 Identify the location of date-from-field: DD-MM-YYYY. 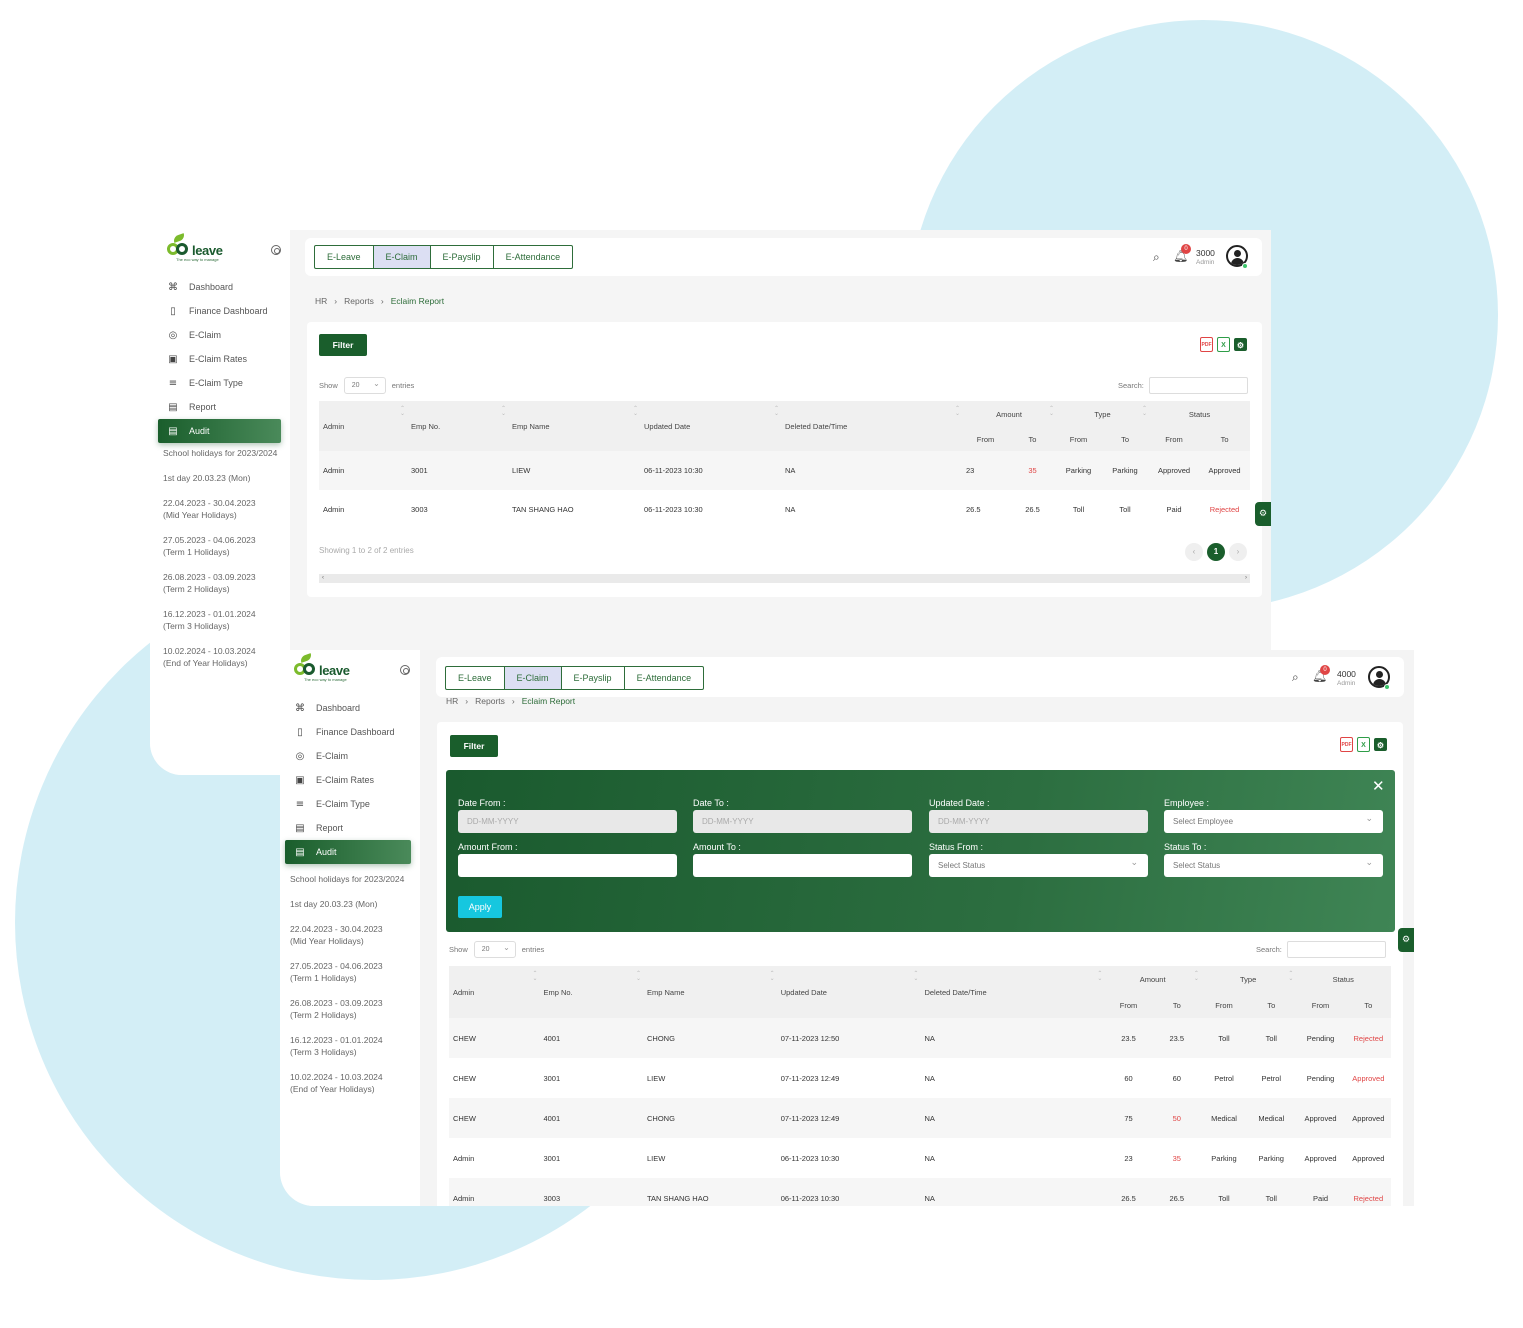
(567, 821).